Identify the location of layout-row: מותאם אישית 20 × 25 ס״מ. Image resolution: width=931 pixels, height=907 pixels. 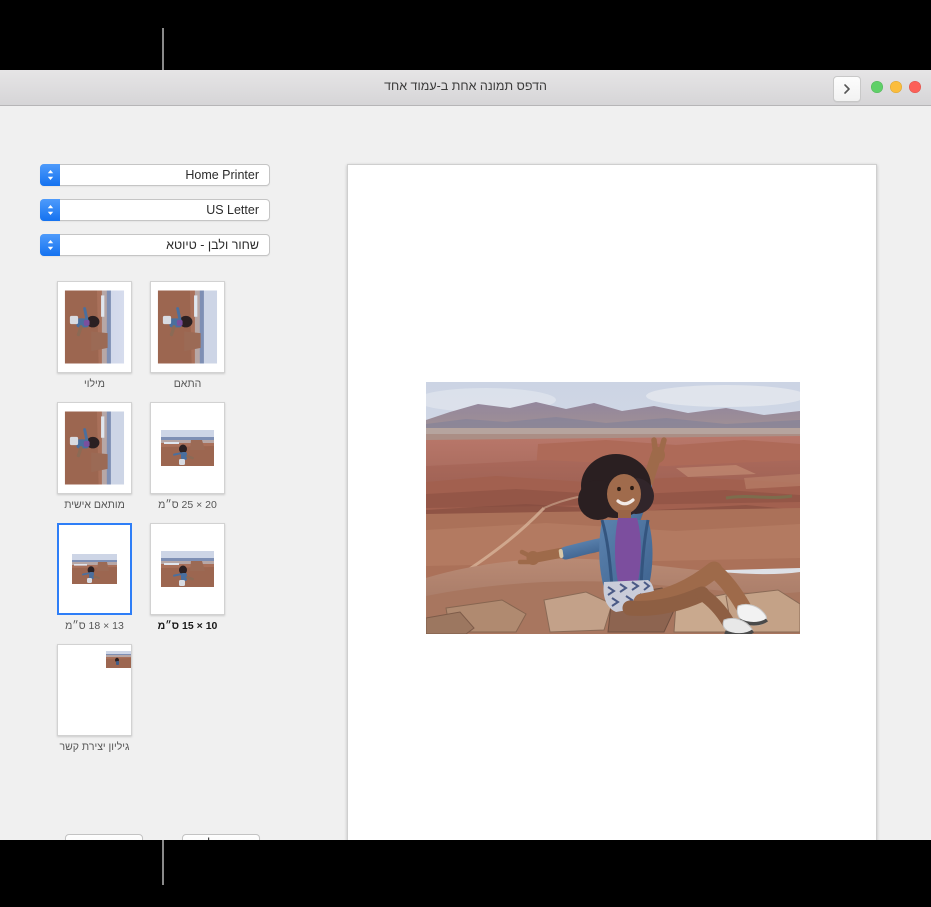
(161, 456).